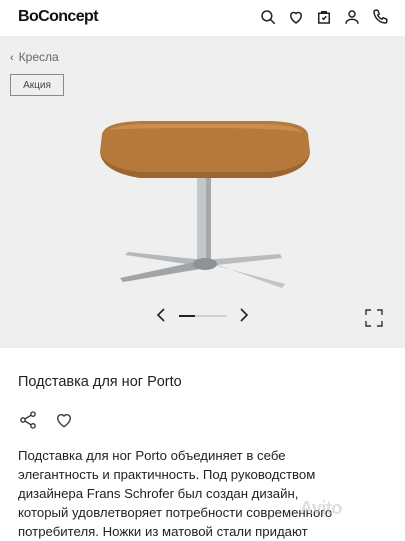  Describe the element at coordinates (64, 420) in the screenshot. I see `favorite-heart-icon` at that location.